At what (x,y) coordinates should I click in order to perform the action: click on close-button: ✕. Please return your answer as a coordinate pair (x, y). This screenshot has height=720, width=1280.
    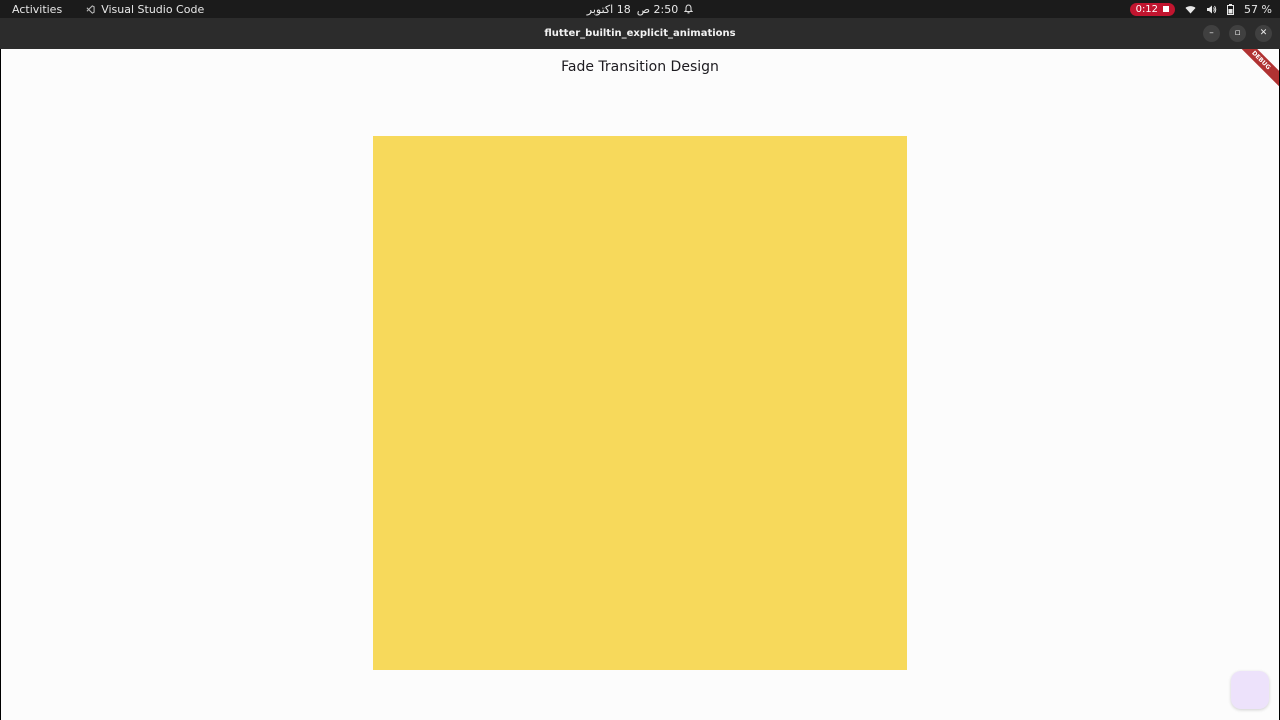
    Looking at the image, I should click on (1263, 33).